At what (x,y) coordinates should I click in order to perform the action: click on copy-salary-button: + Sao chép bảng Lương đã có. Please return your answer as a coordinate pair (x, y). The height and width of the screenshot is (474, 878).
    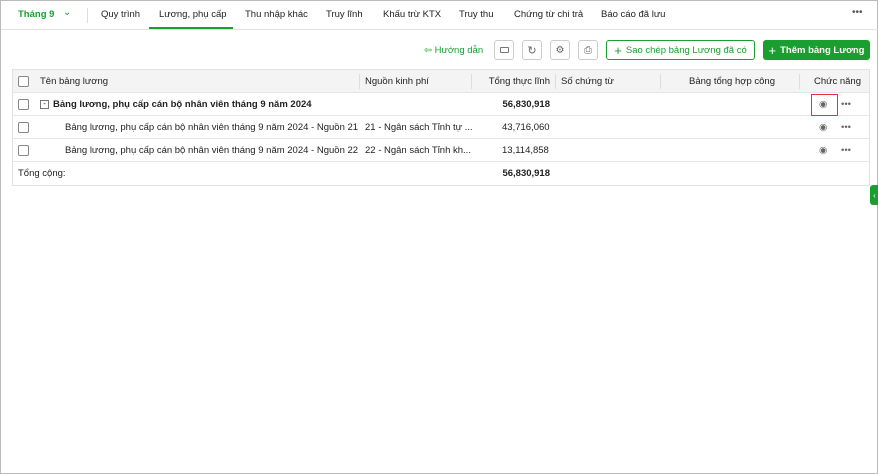
    Looking at the image, I should click on (680, 50).